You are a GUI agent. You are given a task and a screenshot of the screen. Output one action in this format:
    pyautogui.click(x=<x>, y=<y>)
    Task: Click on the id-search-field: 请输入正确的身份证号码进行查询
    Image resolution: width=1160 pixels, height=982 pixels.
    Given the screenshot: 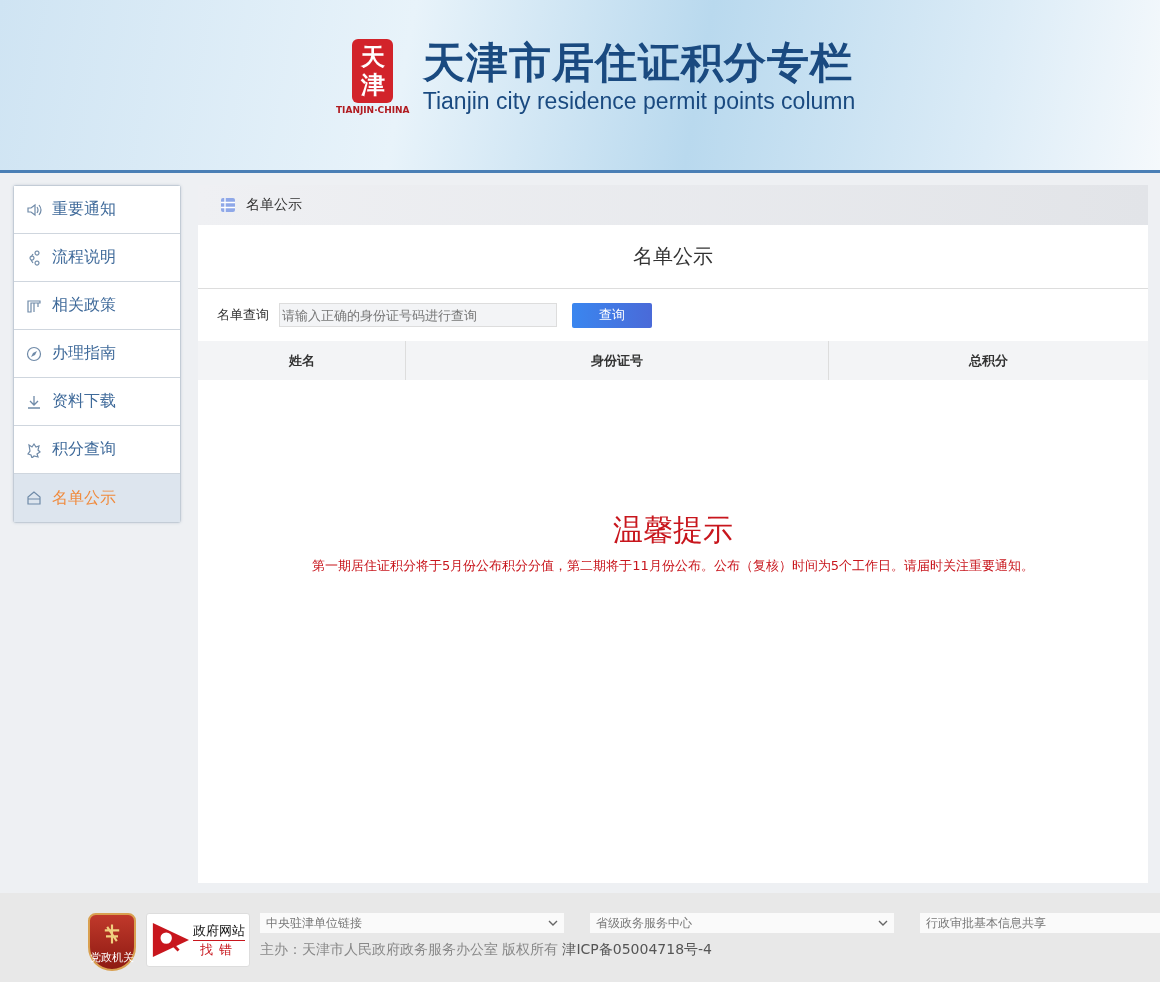 What is the action you would take?
    pyautogui.click(x=418, y=315)
    